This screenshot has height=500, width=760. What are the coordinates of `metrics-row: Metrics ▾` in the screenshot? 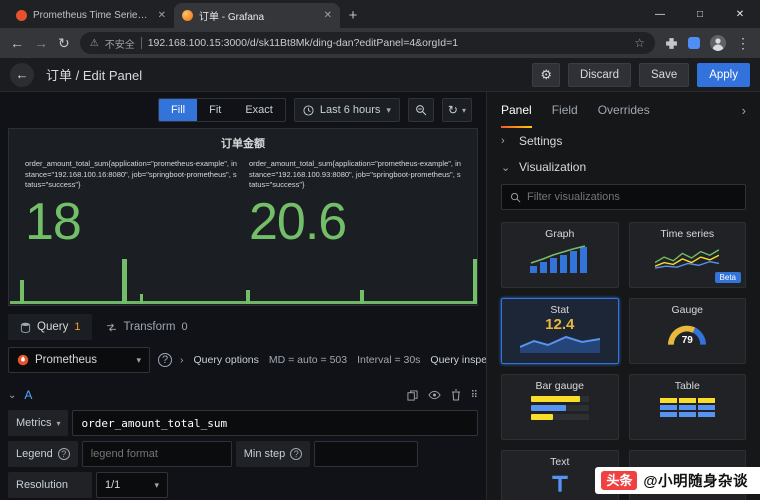 It's located at (243, 423).